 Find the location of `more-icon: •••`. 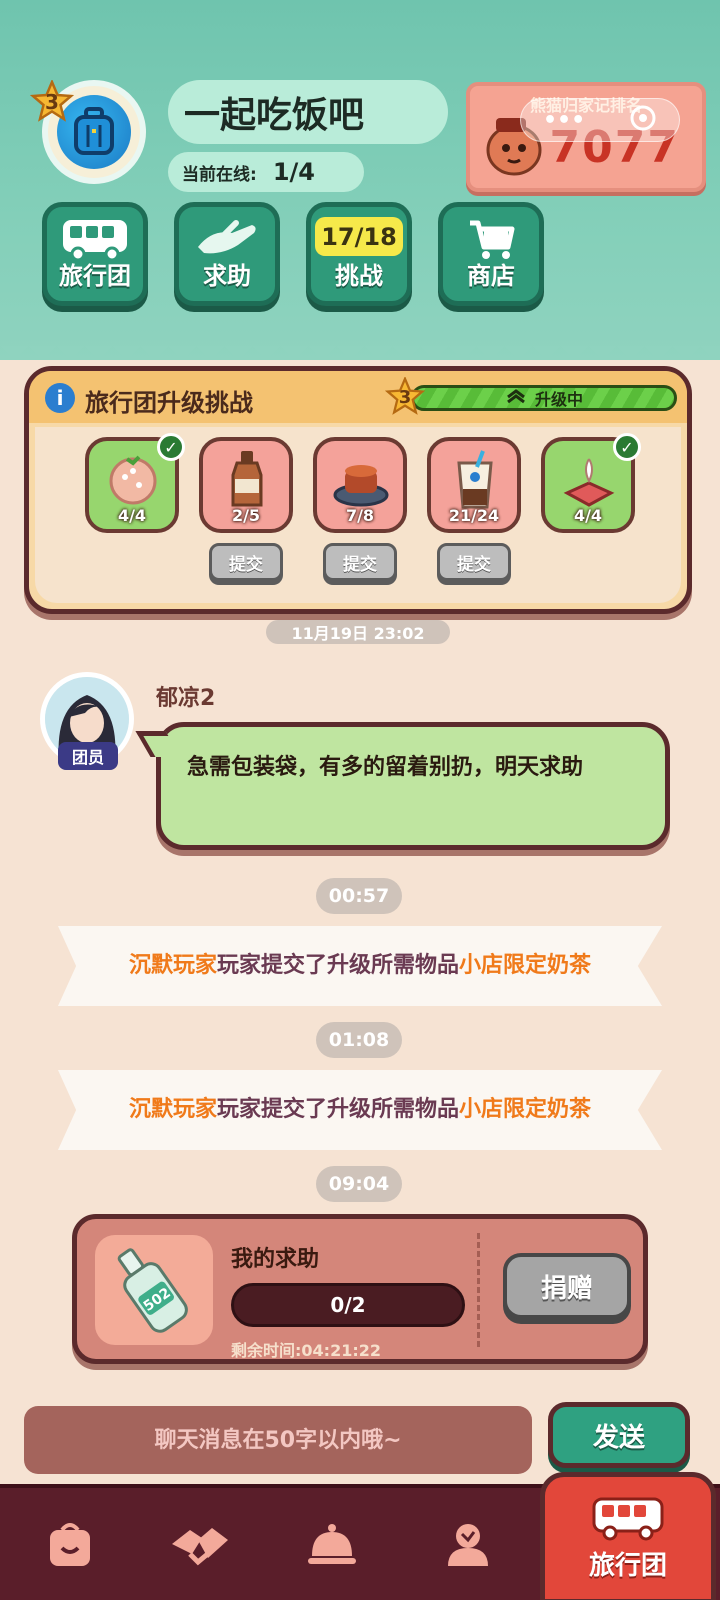

more-icon: ••• is located at coordinates (564, 120).